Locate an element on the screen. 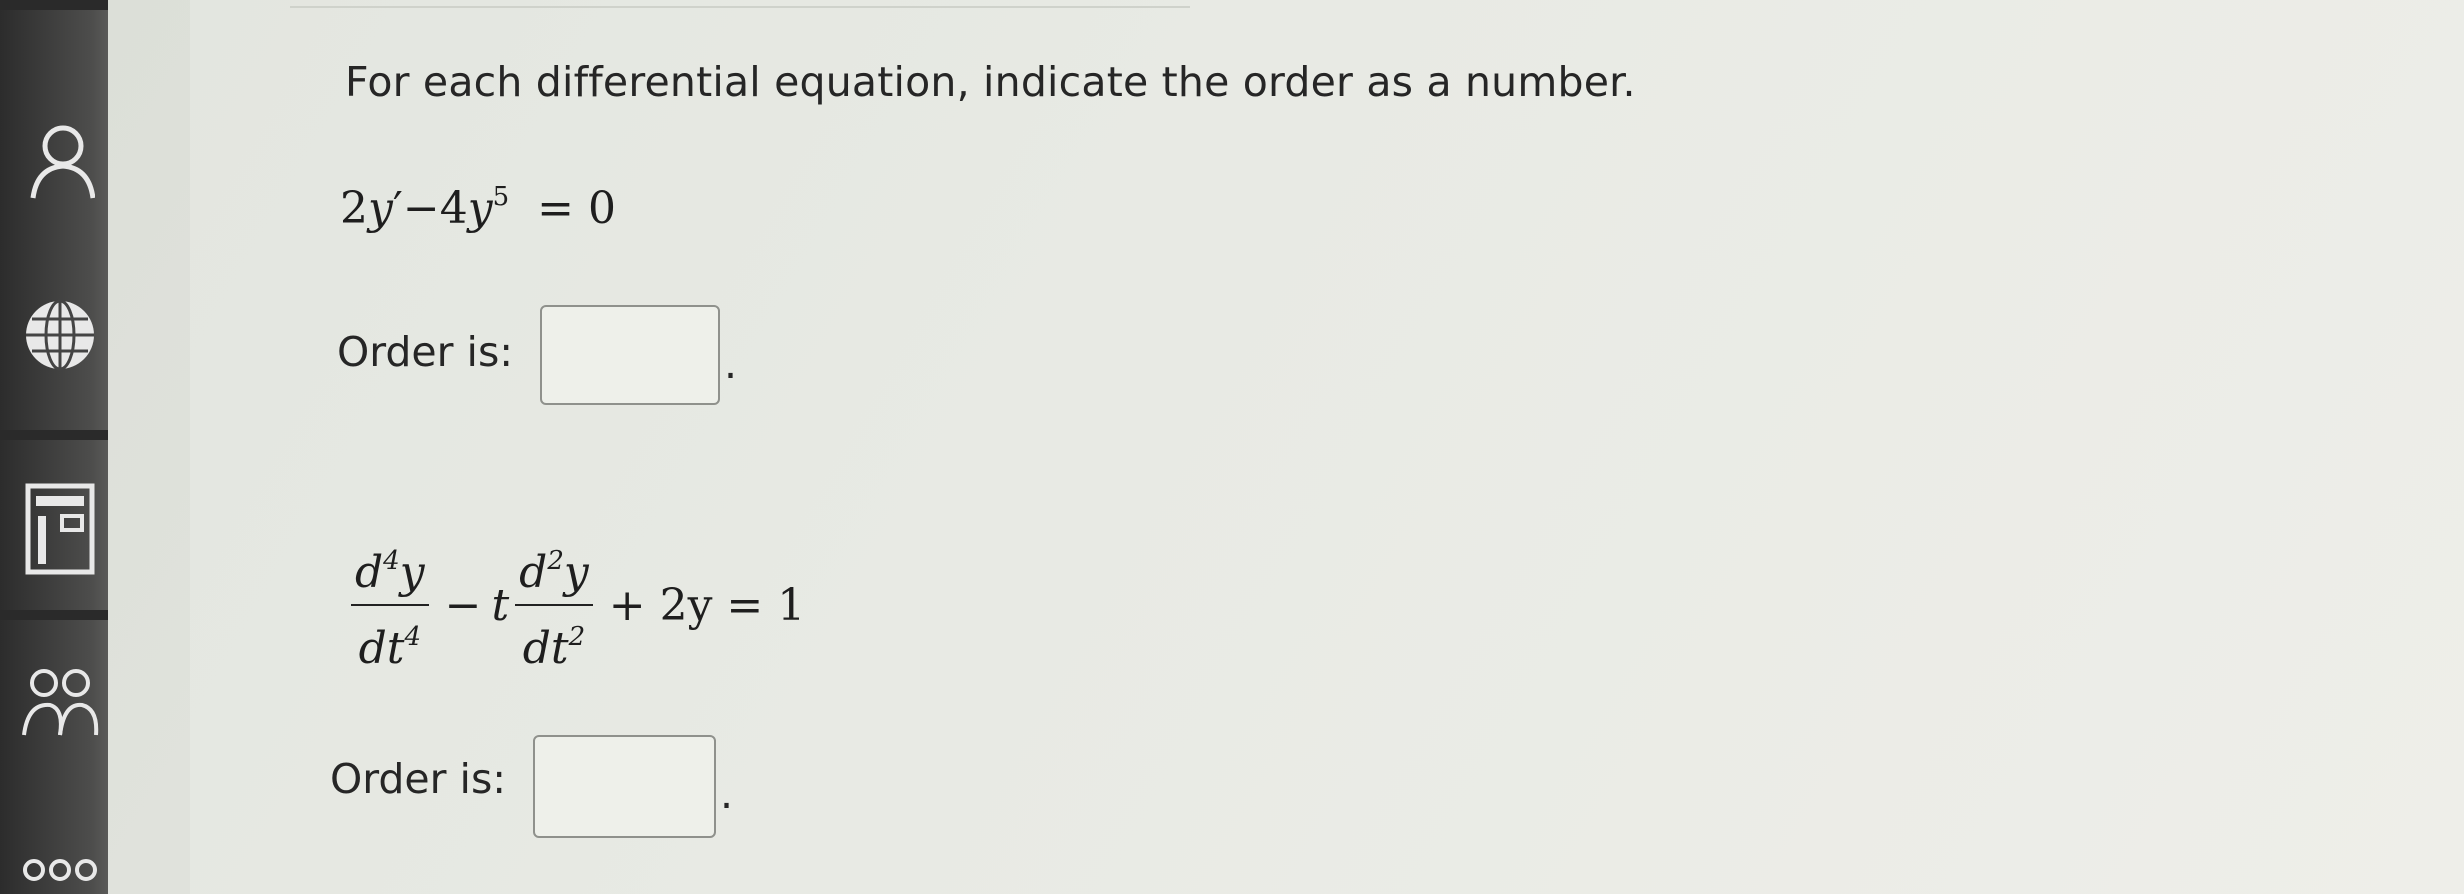  eq2-minus: − is located at coordinates (463, 605).